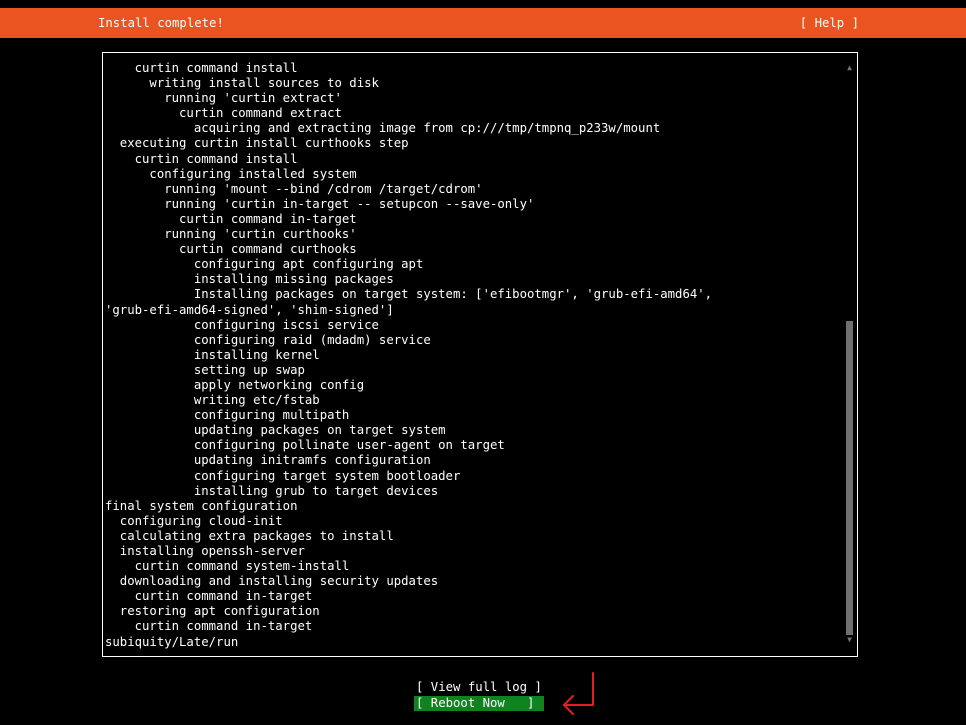  What do you see at coordinates (161, 23) in the screenshot?
I see `page-title: Install complete!` at bounding box center [161, 23].